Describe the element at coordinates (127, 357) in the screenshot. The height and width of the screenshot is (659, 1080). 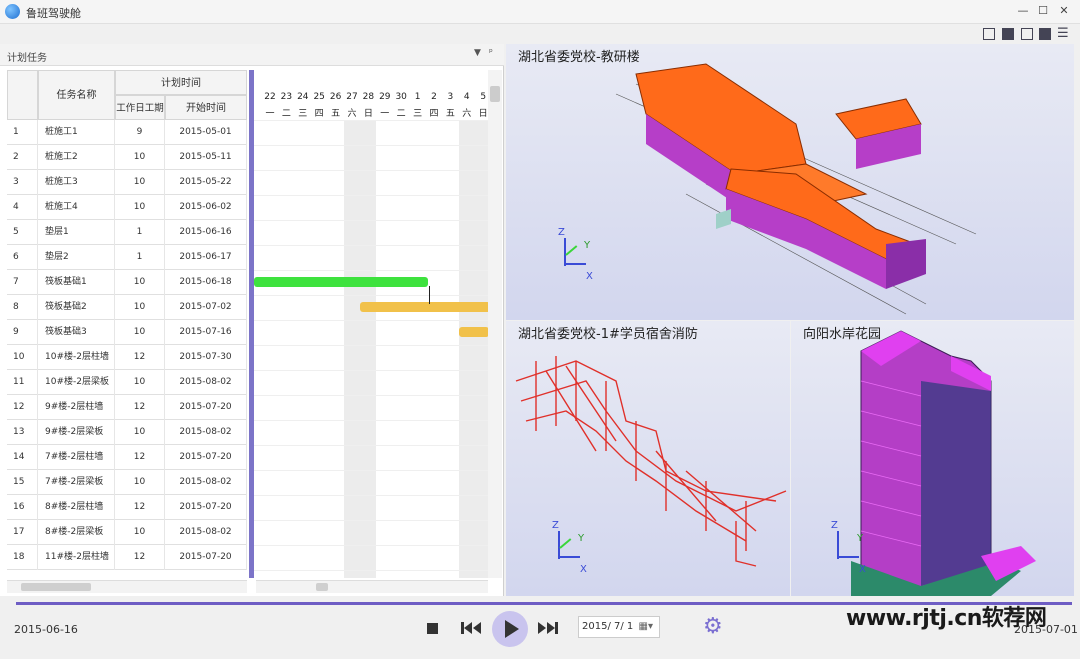
I see `table-row: 10 10#楼-2层柱墙 12 2015-07-30` at that location.